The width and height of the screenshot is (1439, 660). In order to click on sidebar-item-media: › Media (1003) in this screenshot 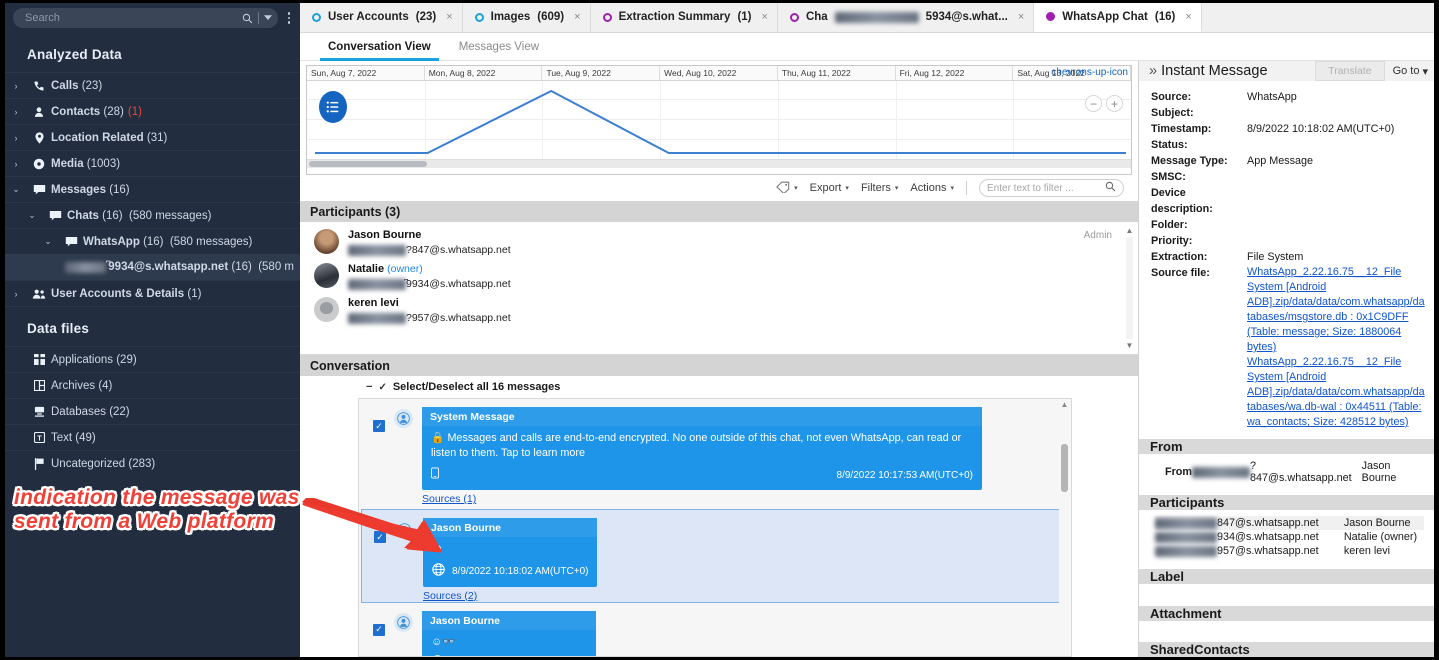, I will do `click(152, 163)`.